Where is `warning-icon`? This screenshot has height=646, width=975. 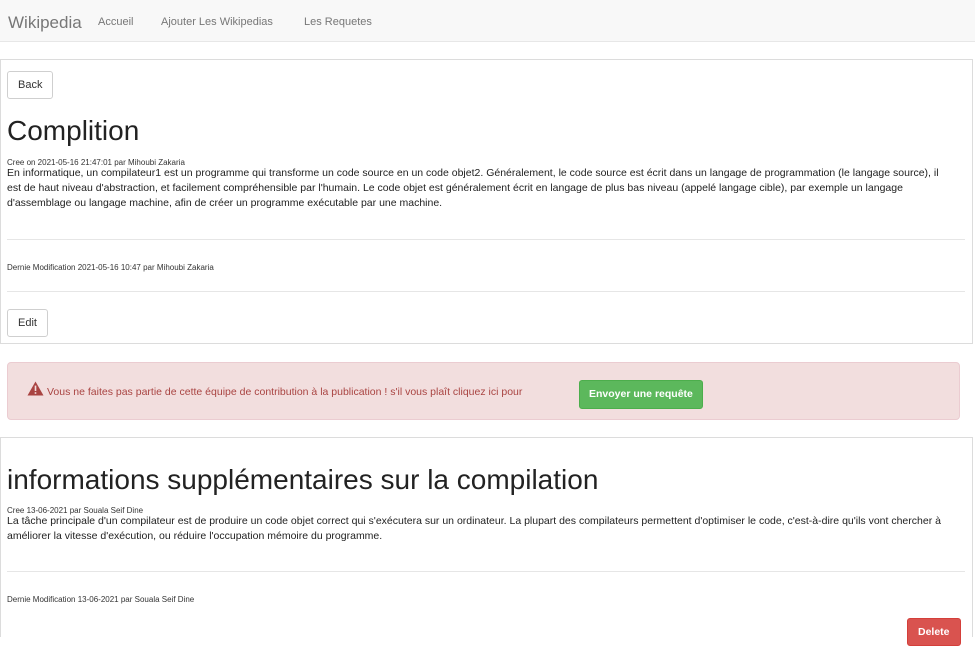 warning-icon is located at coordinates (35, 391).